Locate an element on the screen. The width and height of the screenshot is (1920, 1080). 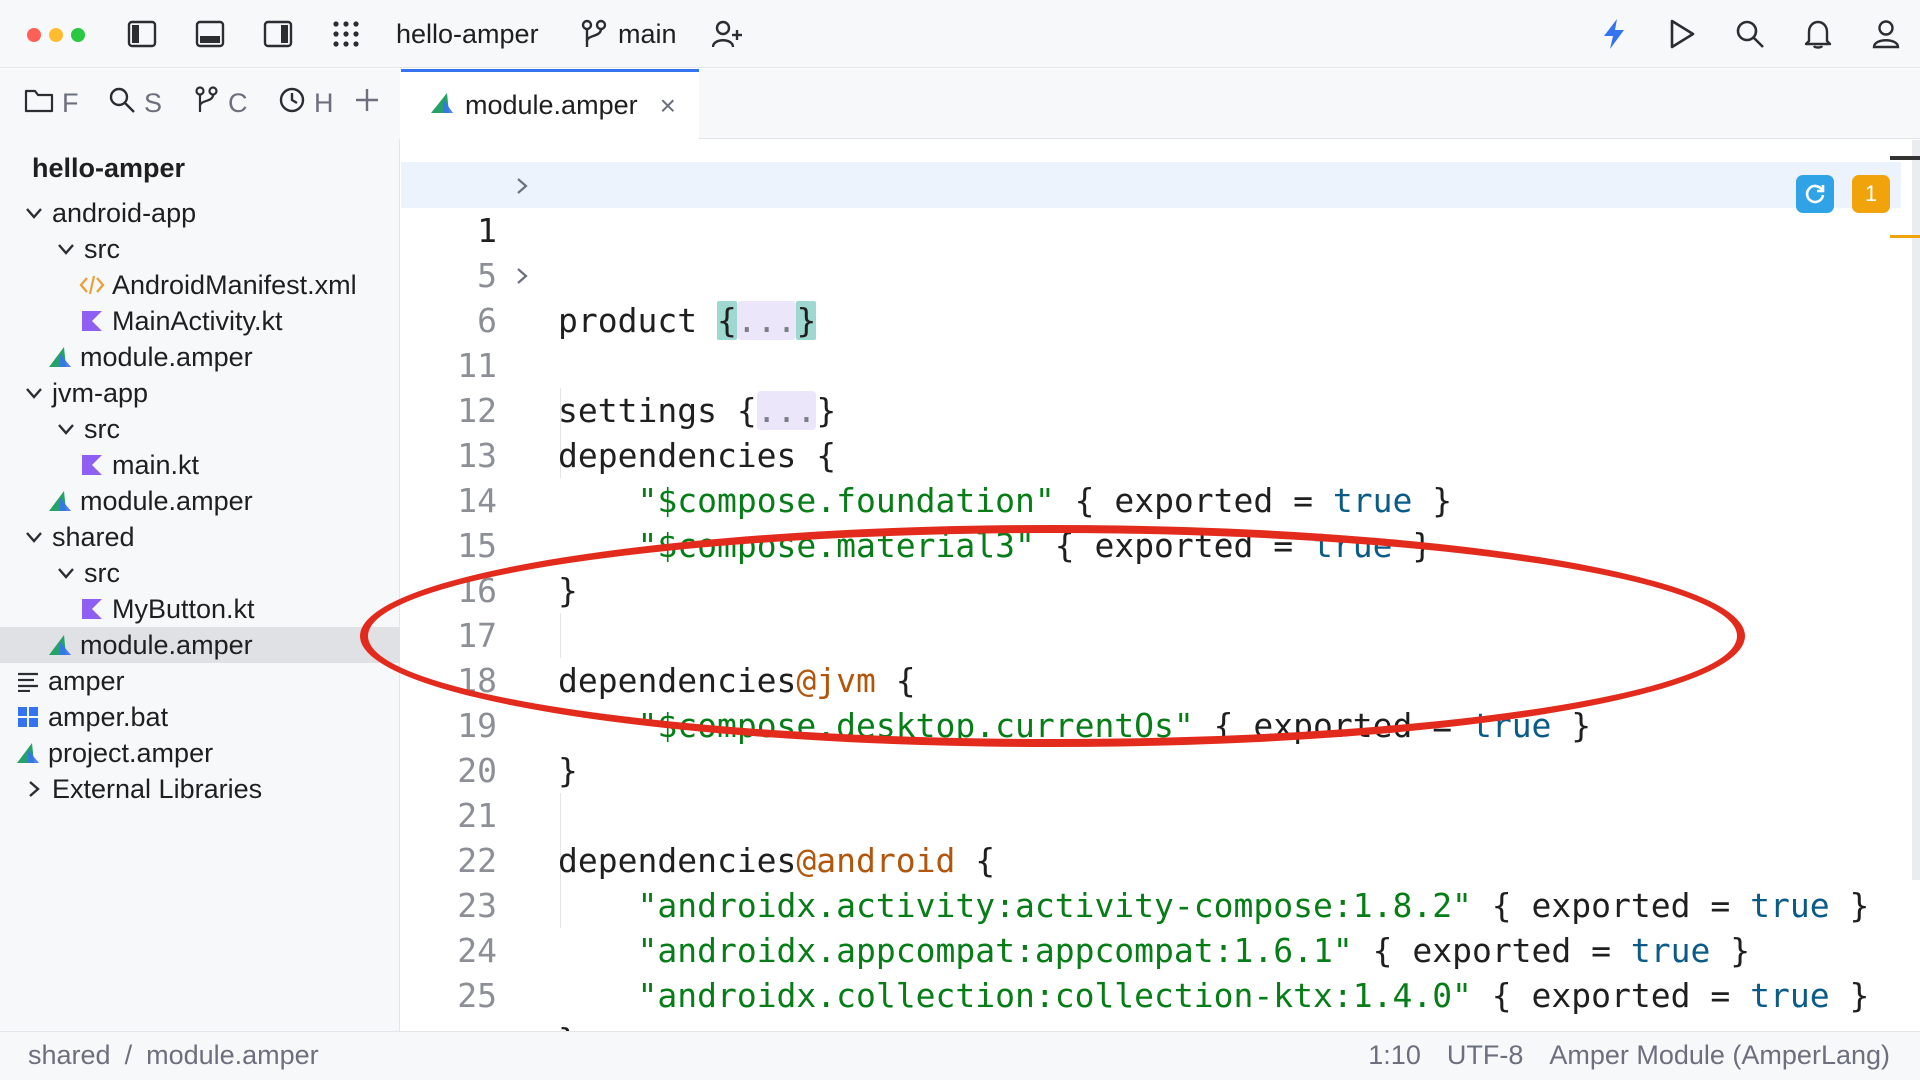
plus-icon is located at coordinates (367, 103).